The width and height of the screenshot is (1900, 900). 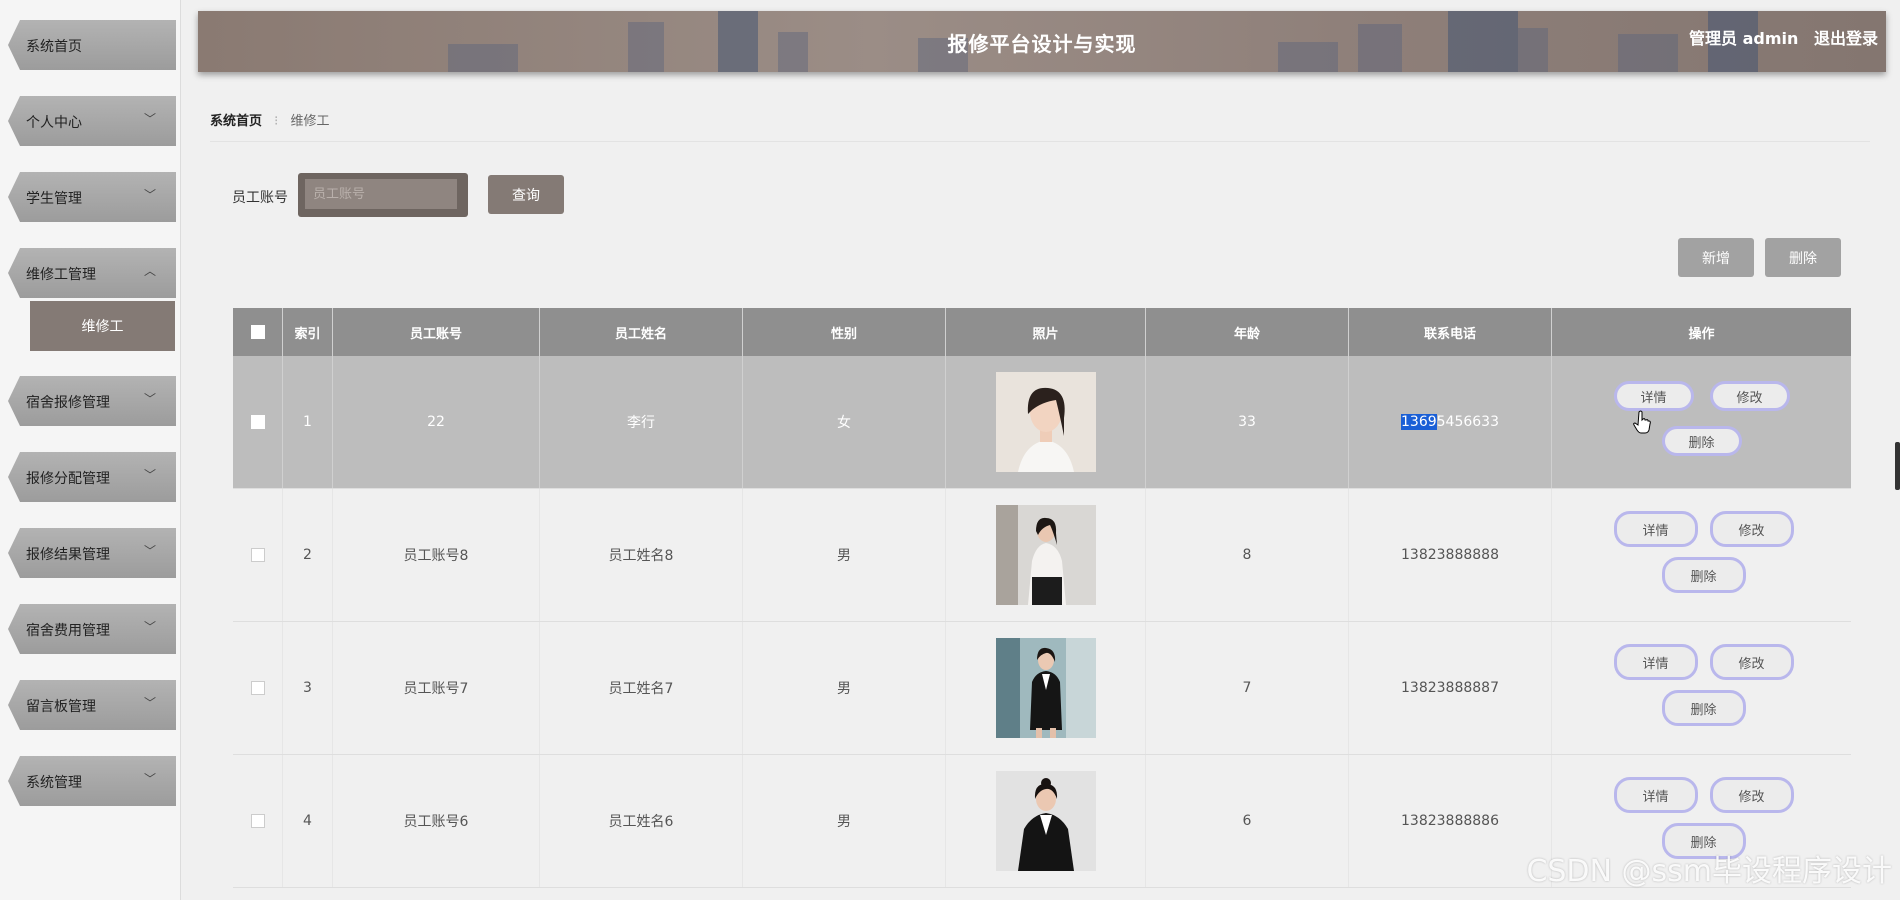 What do you see at coordinates (149, 271) in the screenshot?
I see `chevron-up-icon: ︿` at bounding box center [149, 271].